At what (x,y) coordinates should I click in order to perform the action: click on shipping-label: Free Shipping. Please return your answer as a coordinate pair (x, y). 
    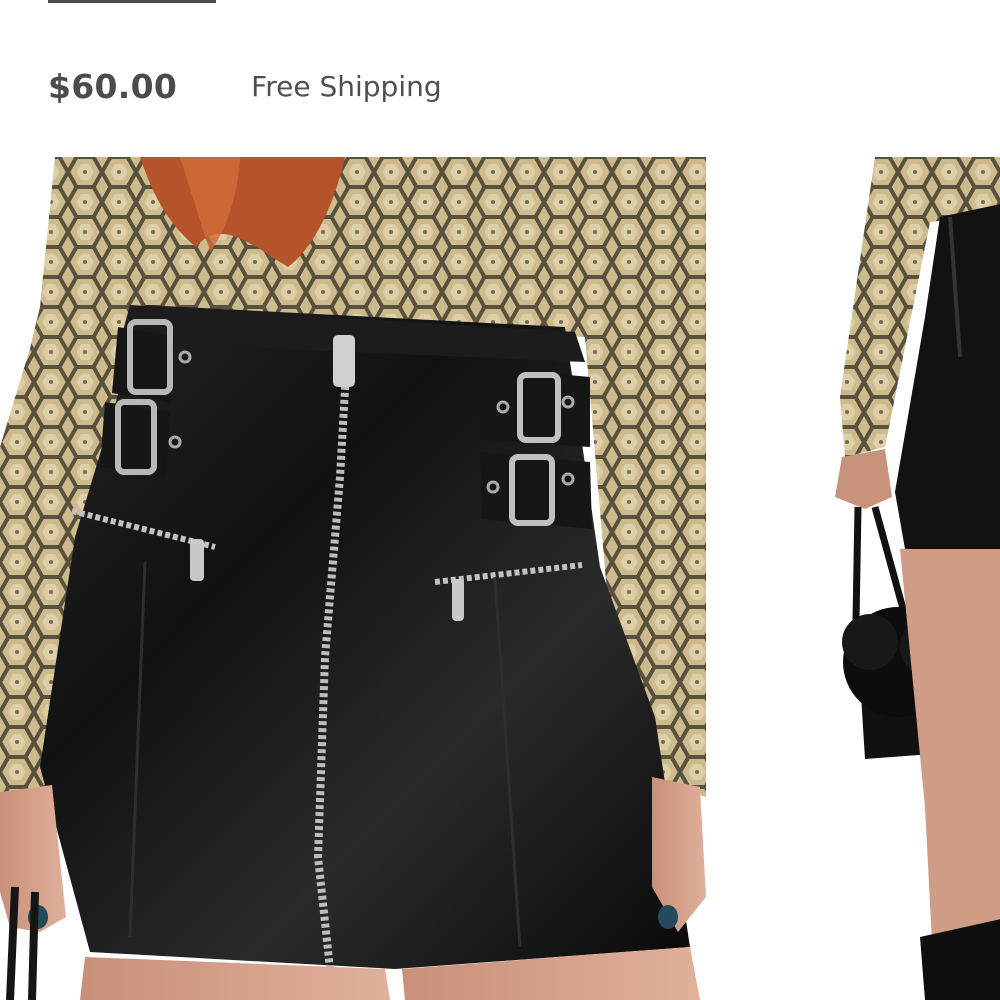
    Looking at the image, I should click on (346, 86).